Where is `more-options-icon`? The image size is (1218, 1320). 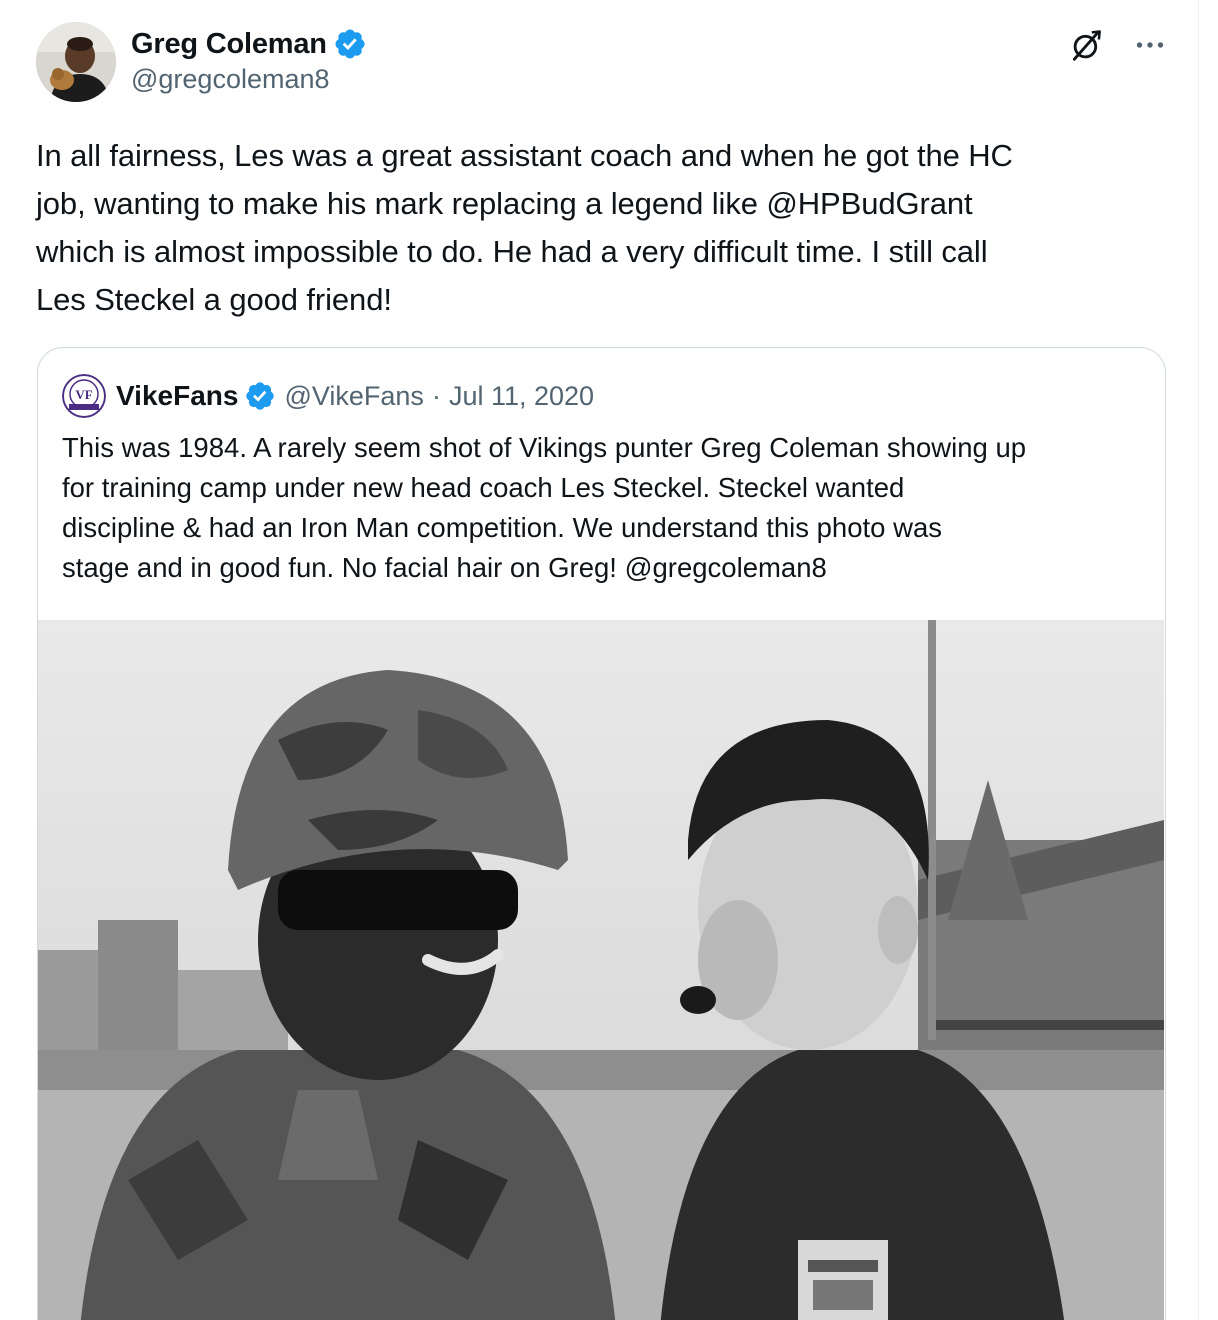
more-options-icon is located at coordinates (1150, 45).